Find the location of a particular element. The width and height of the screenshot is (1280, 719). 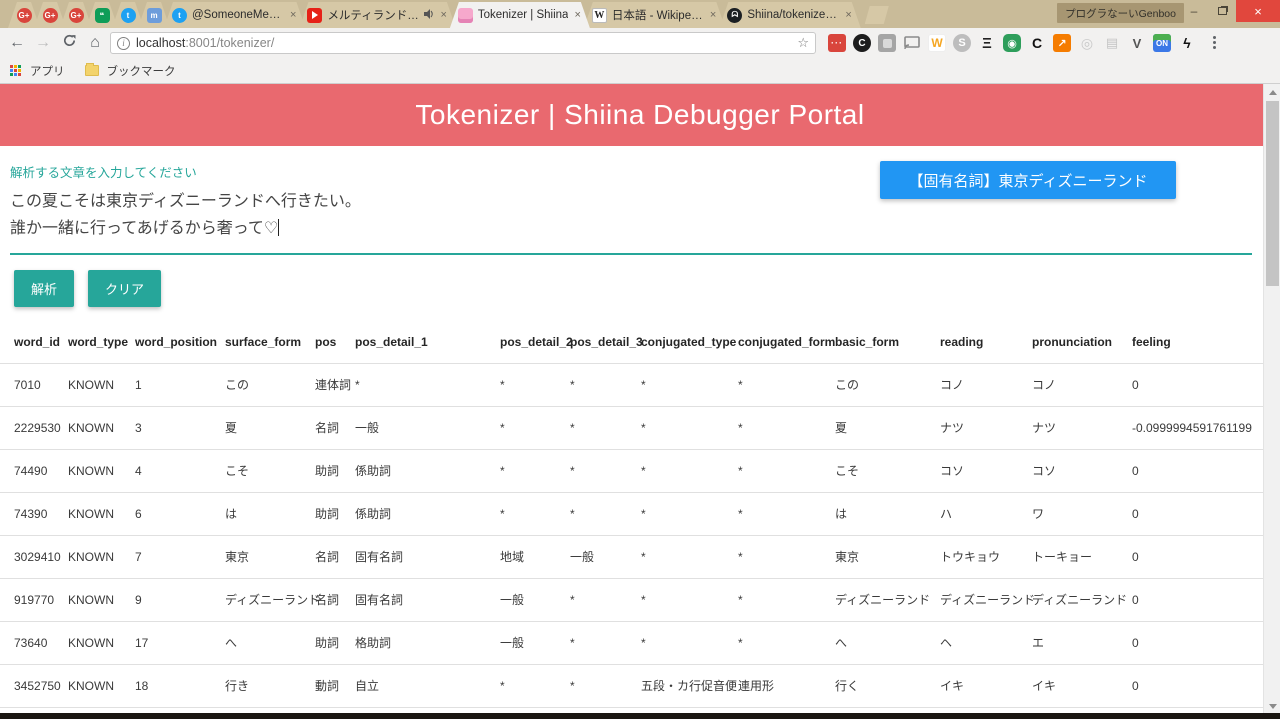

tab-github: ᗣ Shiina/tokenizer.js × is located at coordinates (789, 15).